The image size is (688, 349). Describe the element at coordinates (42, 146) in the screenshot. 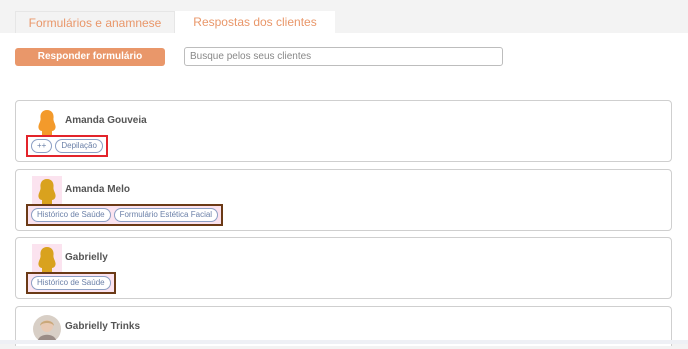

I see `form-tag: ++` at that location.